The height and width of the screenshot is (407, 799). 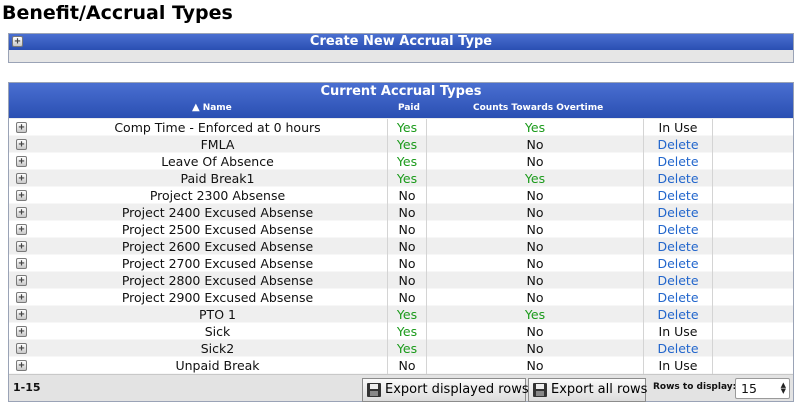 What do you see at coordinates (217, 108) in the screenshot?
I see `column-header-name-label: Name` at bounding box center [217, 108].